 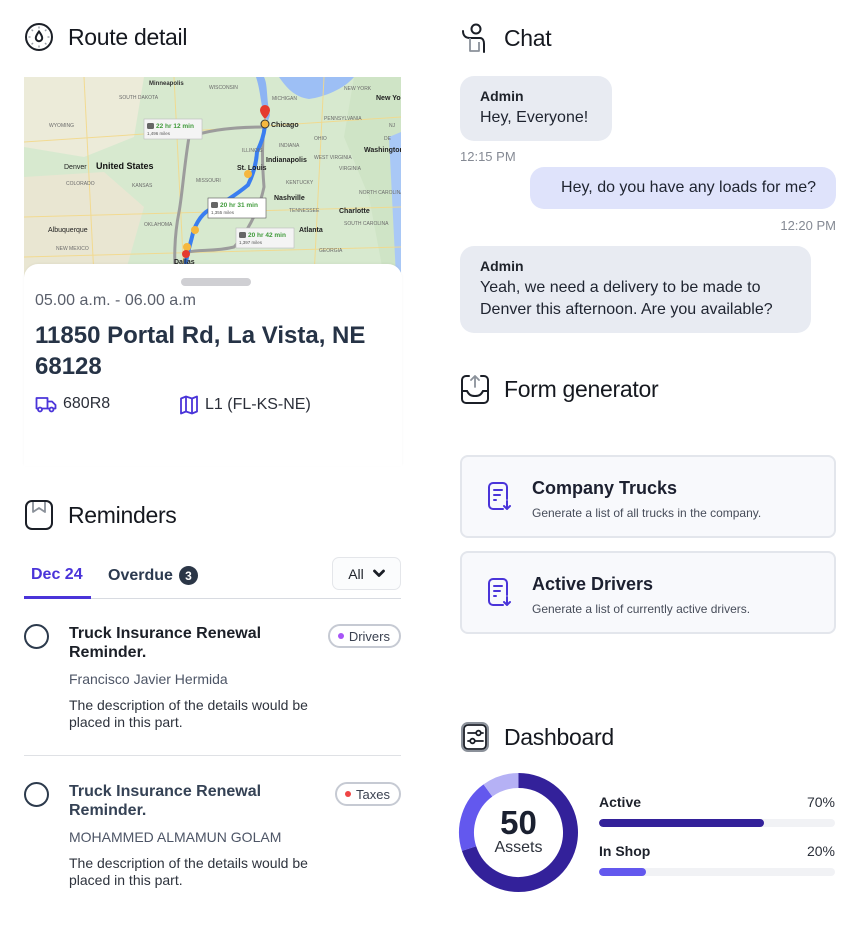 What do you see at coordinates (166, 84) in the screenshot?
I see `map-label: Minneapolis` at bounding box center [166, 84].